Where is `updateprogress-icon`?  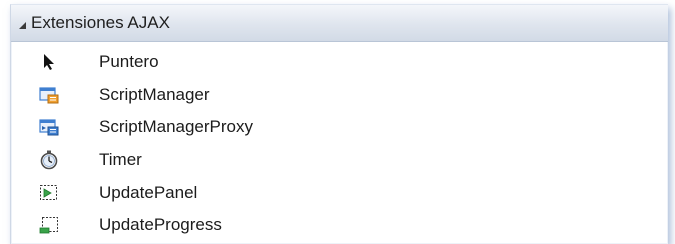 updateprogress-icon is located at coordinates (49, 225).